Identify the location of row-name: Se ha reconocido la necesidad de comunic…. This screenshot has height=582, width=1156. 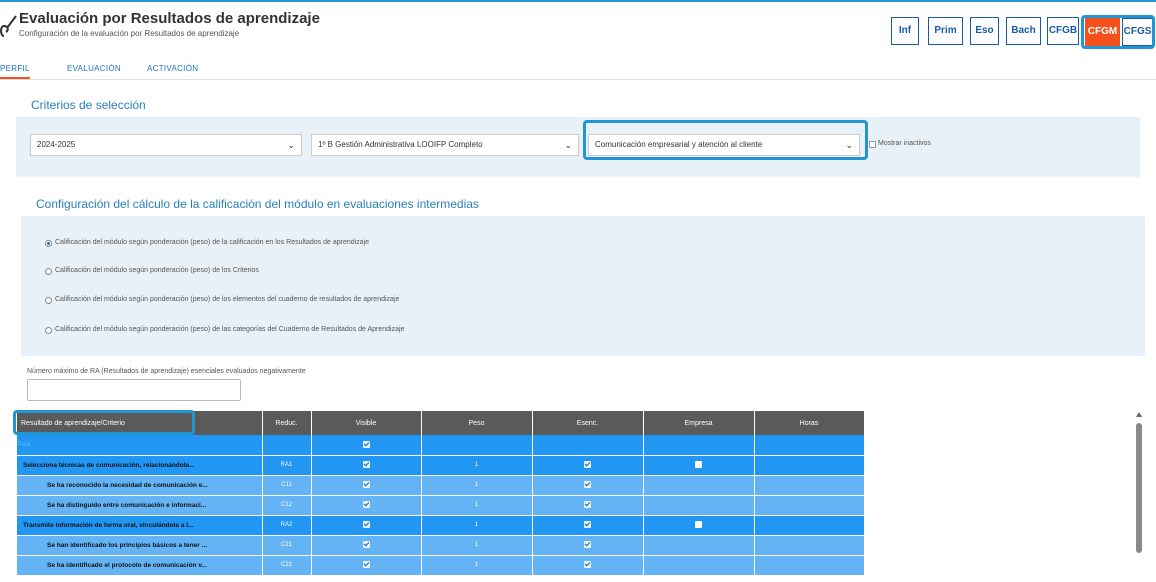
(140, 485).